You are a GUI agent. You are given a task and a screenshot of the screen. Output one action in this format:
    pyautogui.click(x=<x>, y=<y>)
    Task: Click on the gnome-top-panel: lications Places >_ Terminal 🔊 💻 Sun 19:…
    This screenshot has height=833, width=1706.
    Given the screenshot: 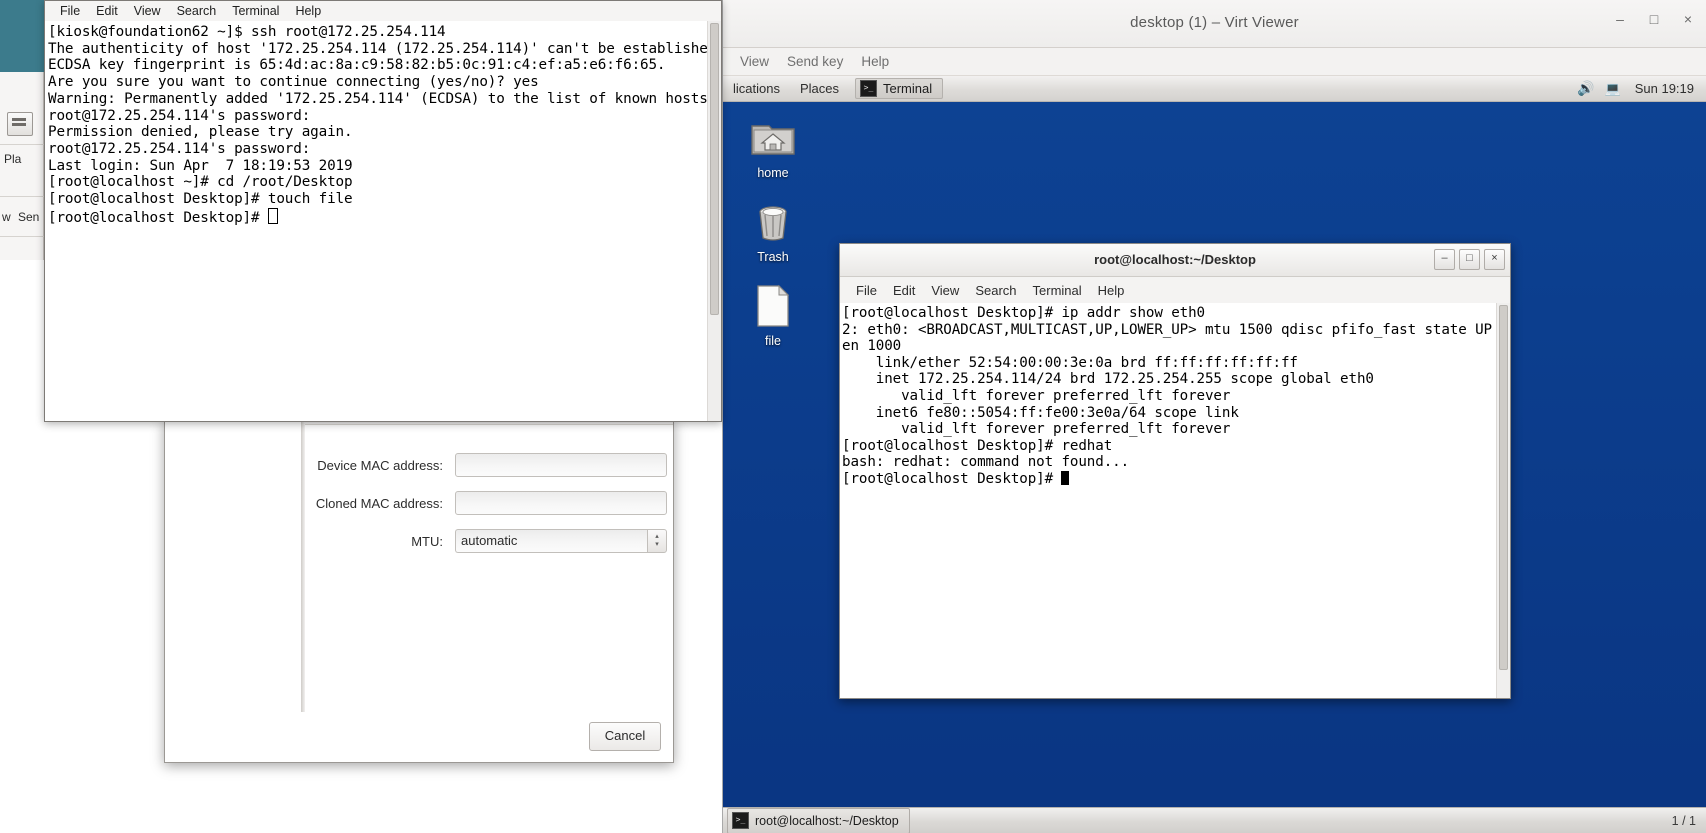 What is the action you would take?
    pyautogui.click(x=1214, y=89)
    